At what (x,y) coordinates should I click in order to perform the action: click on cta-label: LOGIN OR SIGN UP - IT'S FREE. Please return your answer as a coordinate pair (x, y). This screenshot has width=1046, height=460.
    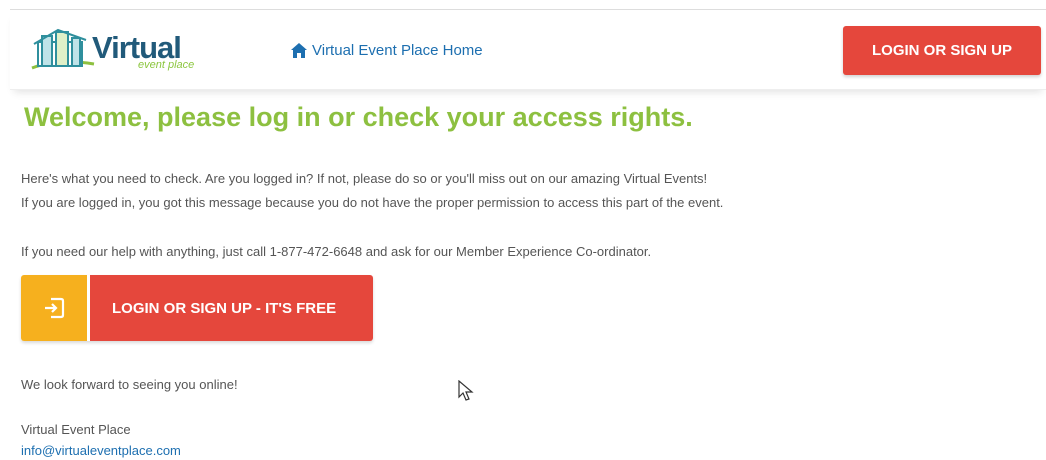
    Looking at the image, I should click on (231, 308).